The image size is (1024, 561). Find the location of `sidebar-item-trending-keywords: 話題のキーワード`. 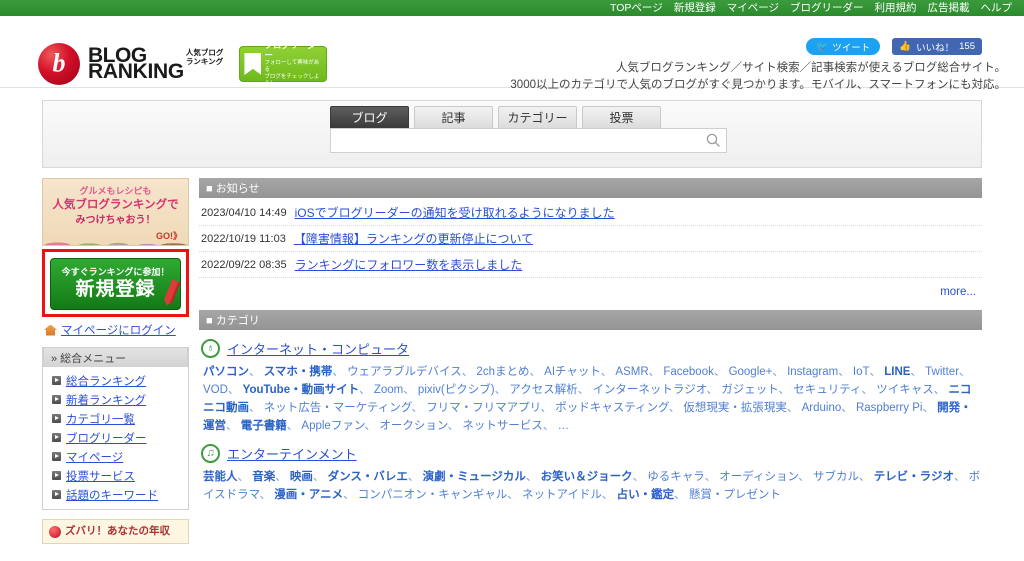

sidebar-item-trending-keywords: 話題のキーワード is located at coordinates (115, 494).